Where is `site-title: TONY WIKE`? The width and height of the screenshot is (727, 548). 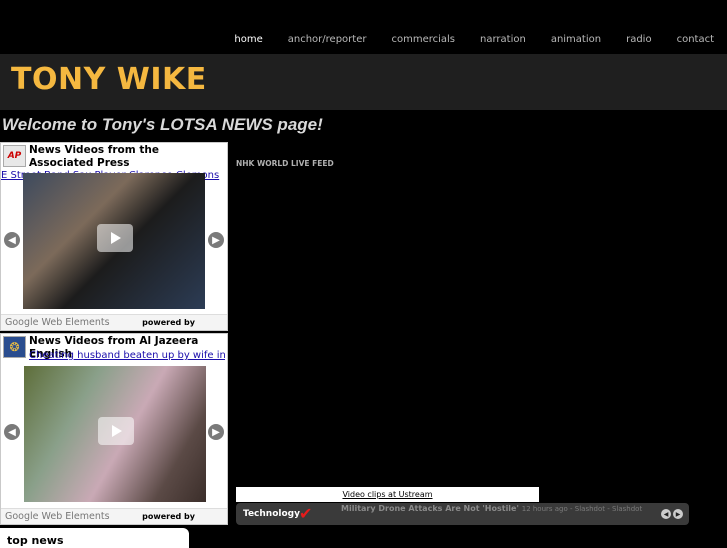
site-title: TONY WIKE is located at coordinates (109, 79).